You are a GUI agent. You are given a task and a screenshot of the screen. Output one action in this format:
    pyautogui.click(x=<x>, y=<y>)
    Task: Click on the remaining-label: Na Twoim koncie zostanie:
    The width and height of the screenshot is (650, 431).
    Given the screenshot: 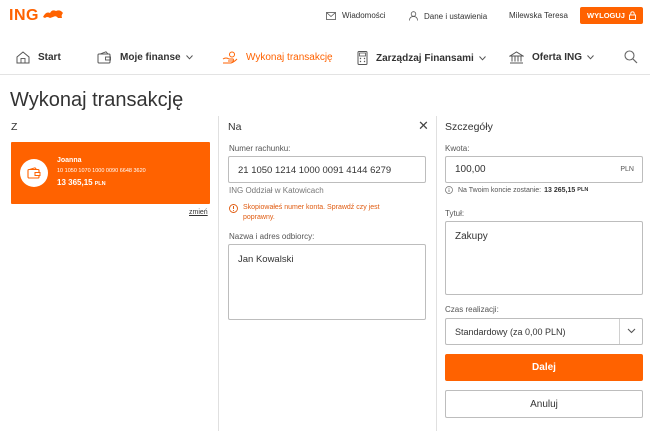 What is the action you would take?
    pyautogui.click(x=500, y=190)
    